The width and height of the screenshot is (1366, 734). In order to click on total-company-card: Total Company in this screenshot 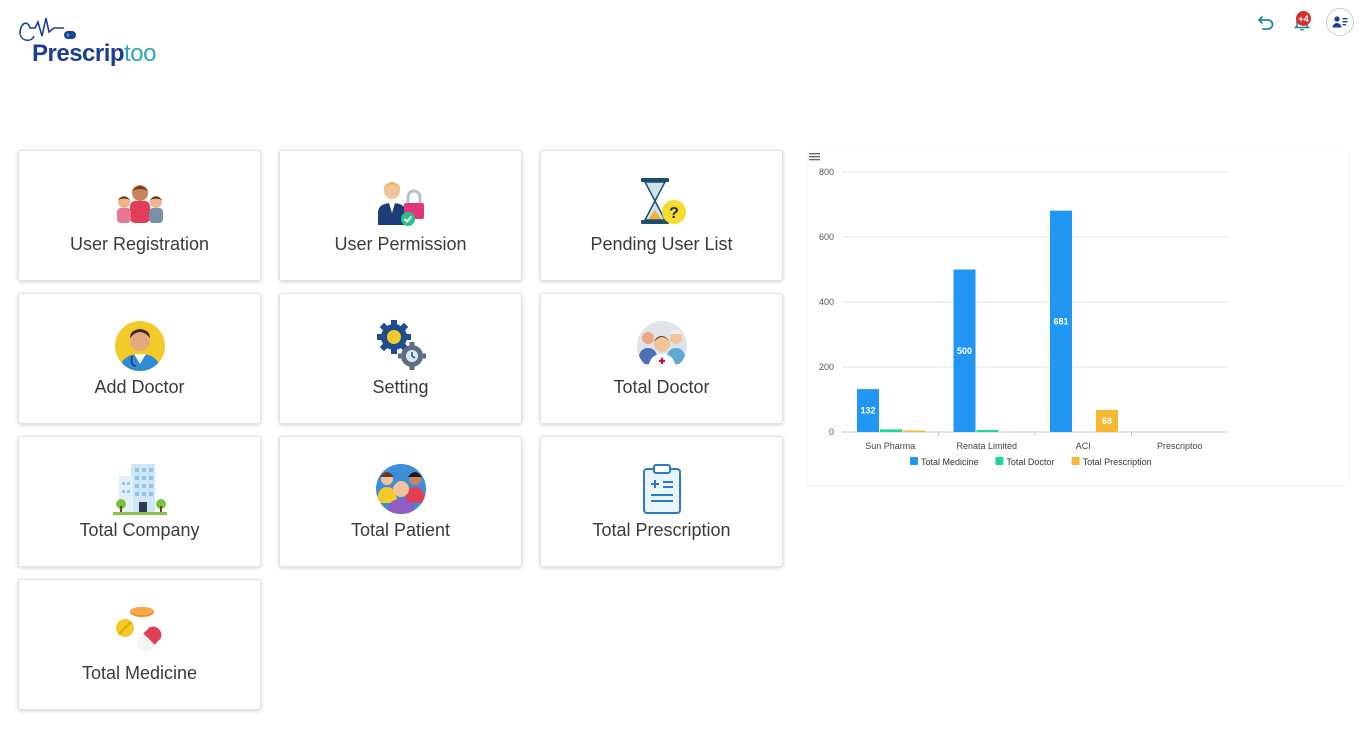, I will do `click(139, 501)`.